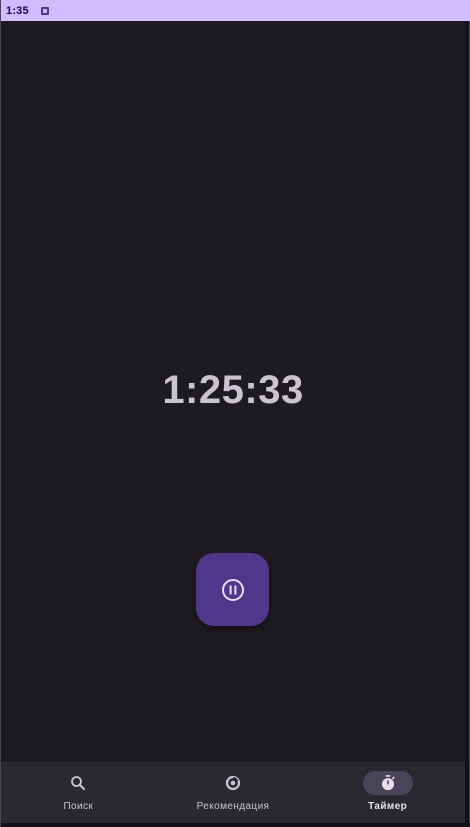  I want to click on nav-label-recommendation: Рекомендация, so click(233, 806).